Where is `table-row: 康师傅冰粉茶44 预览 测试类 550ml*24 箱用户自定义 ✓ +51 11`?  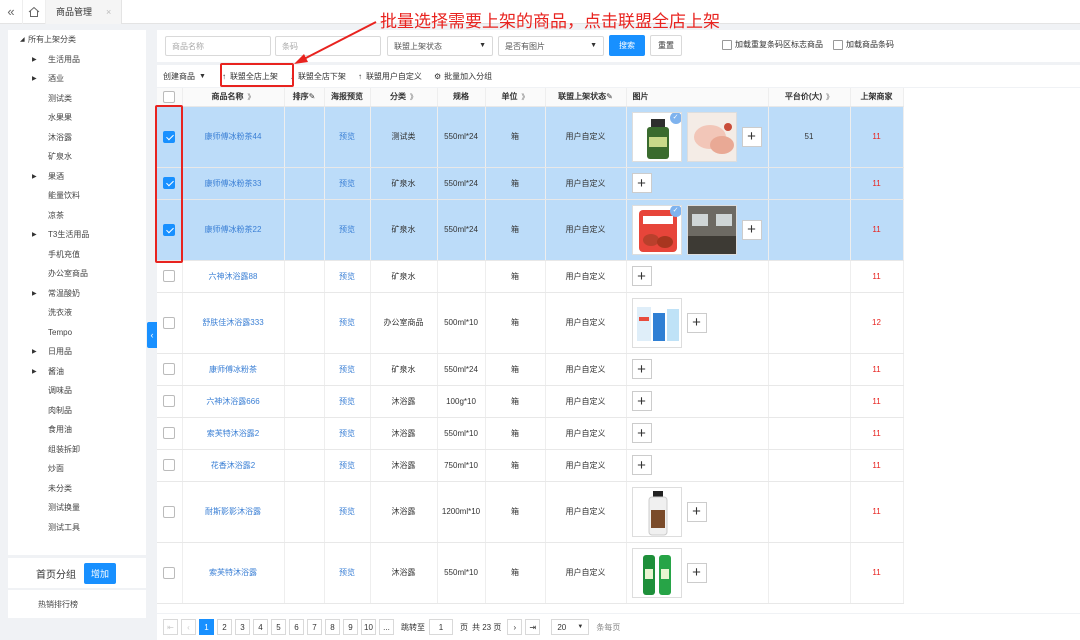 table-row: 康师傅冰粉茶44 预览 测试类 550ml*24 箱用户自定义 ✓ +51 11 is located at coordinates (530, 137).